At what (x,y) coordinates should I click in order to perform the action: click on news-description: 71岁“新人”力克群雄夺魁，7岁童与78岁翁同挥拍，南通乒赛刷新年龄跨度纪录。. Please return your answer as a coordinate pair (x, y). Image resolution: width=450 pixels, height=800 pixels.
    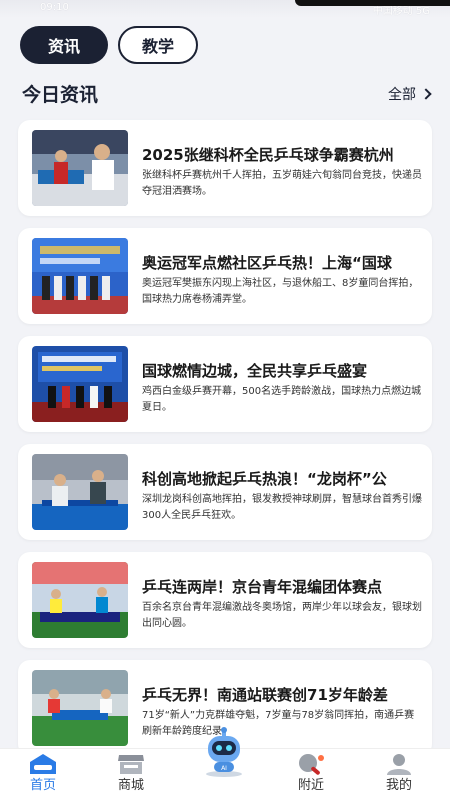
    Looking at the image, I should click on (278, 723).